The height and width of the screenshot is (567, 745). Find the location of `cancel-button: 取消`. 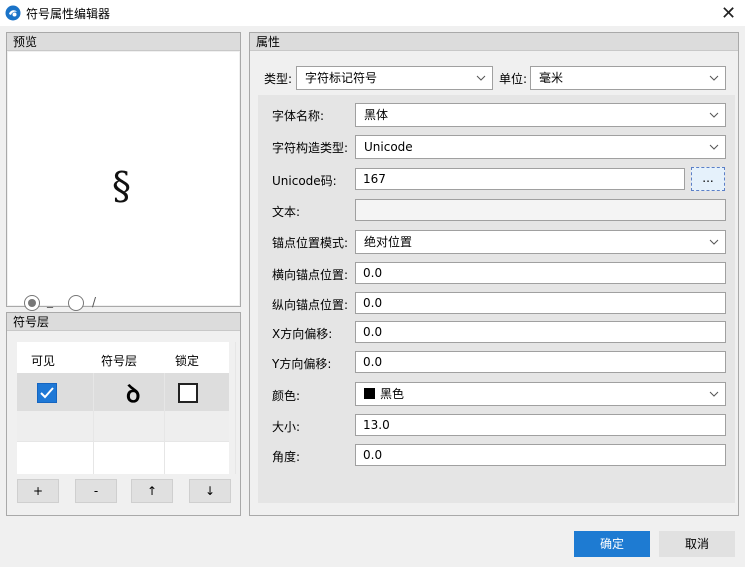

cancel-button: 取消 is located at coordinates (697, 544).